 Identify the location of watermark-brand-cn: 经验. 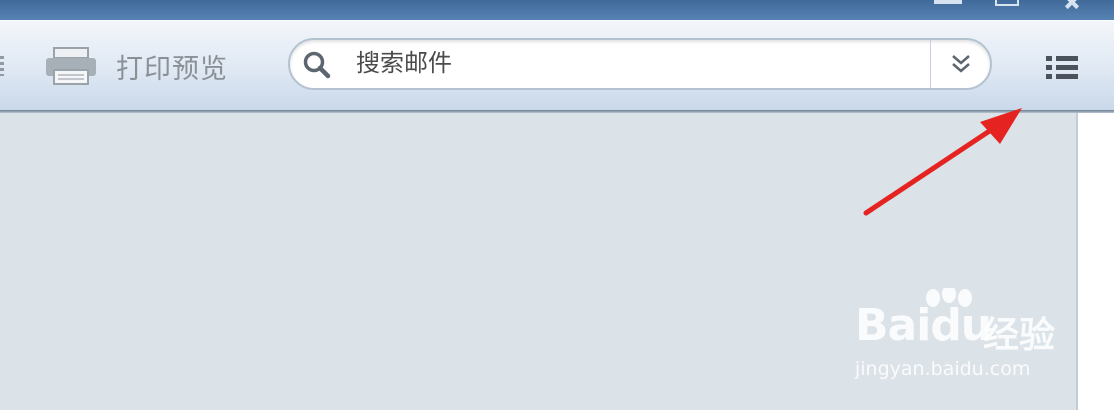
(1019, 335).